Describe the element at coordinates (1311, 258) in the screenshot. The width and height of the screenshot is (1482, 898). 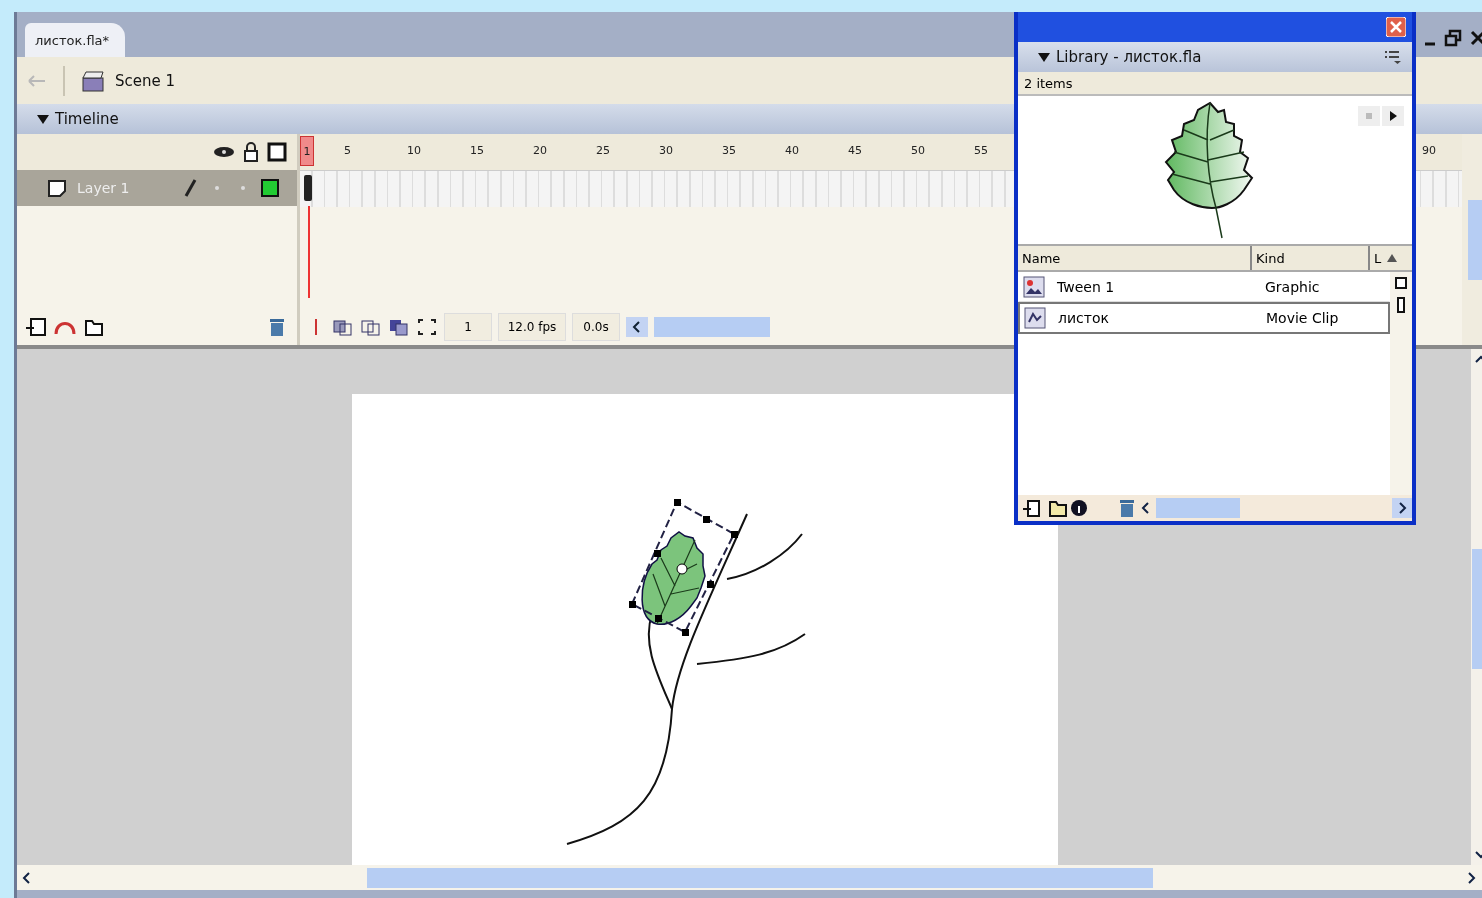
I see `column-header: Kind` at that location.